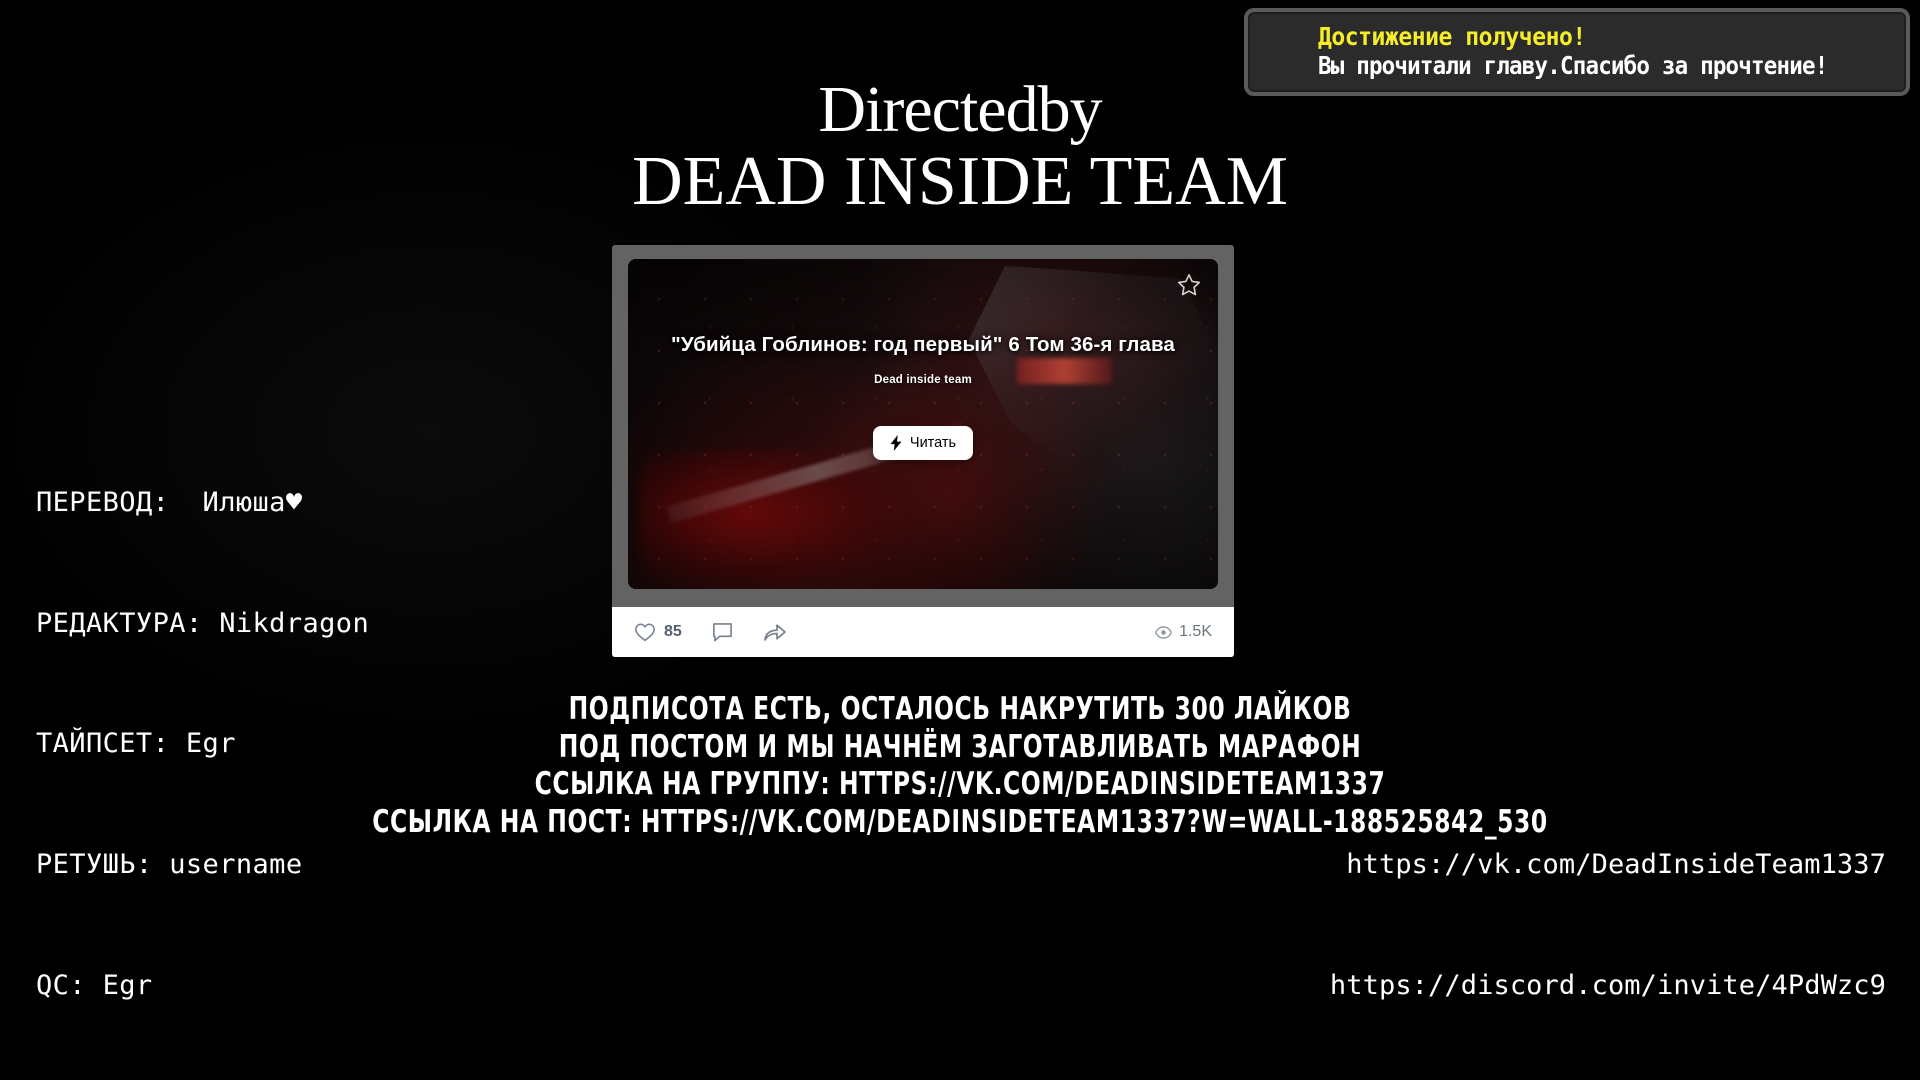  What do you see at coordinates (645, 632) in the screenshot?
I see `heart-icon` at bounding box center [645, 632].